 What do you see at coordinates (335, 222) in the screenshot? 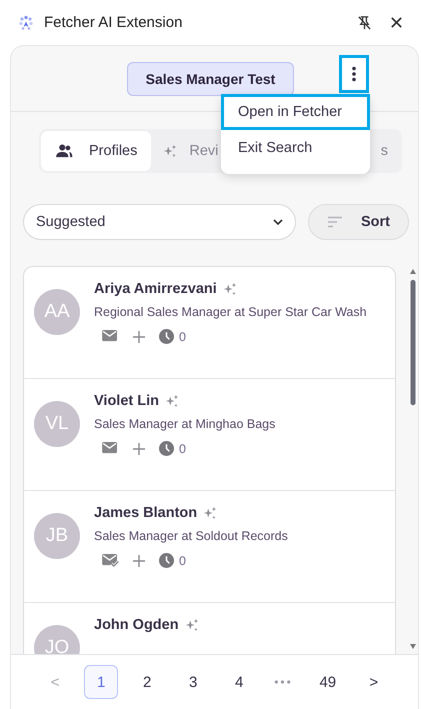
I see `sort-icon` at bounding box center [335, 222].